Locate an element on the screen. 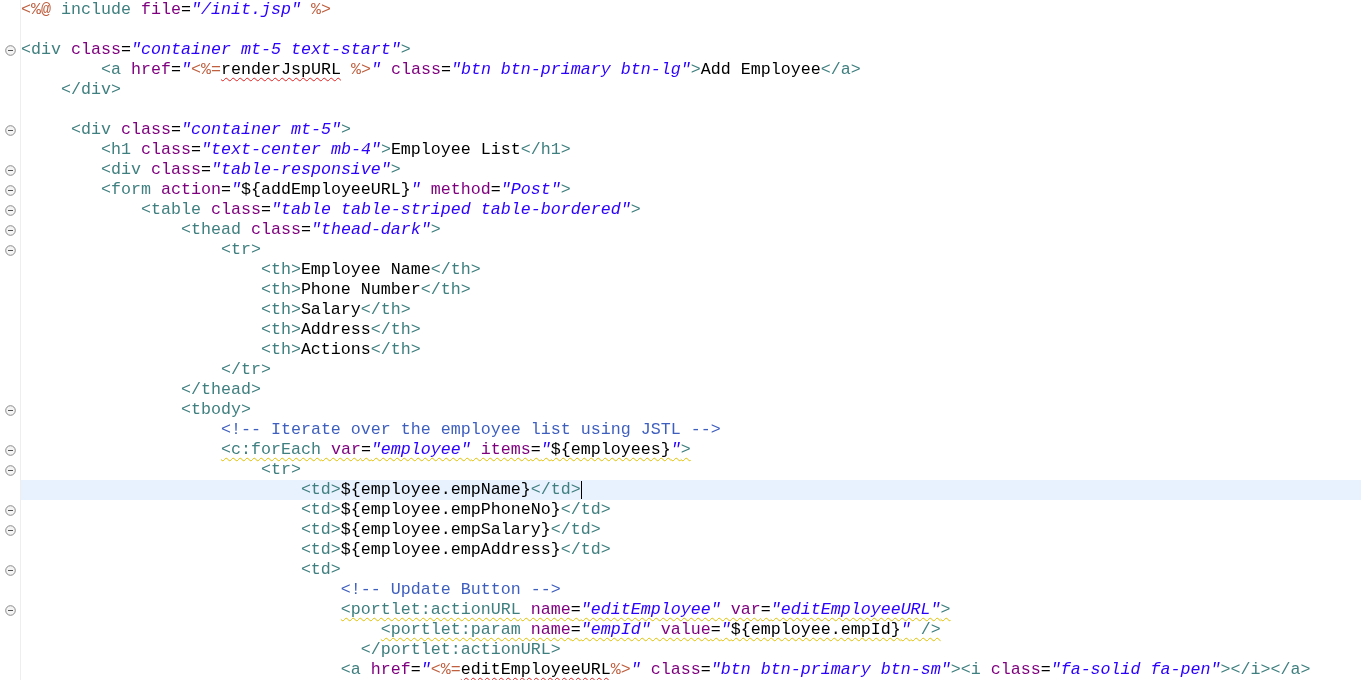 The image size is (1361, 695). code-line: <td>${employee.empPhoneNo}</td> is located at coordinates (455, 510).